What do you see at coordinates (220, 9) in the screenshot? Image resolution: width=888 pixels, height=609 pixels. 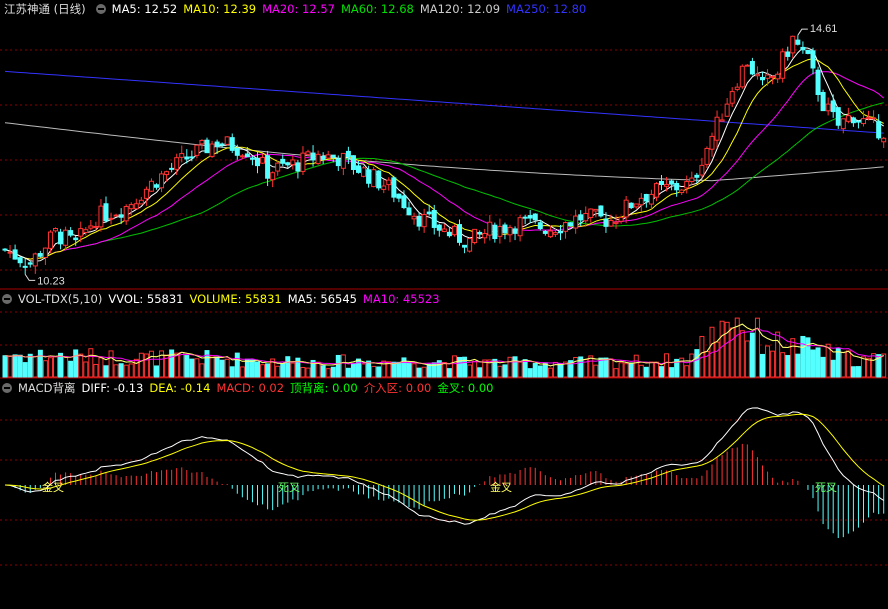 I see `price-header-item-1: MA10: 12.39` at bounding box center [220, 9].